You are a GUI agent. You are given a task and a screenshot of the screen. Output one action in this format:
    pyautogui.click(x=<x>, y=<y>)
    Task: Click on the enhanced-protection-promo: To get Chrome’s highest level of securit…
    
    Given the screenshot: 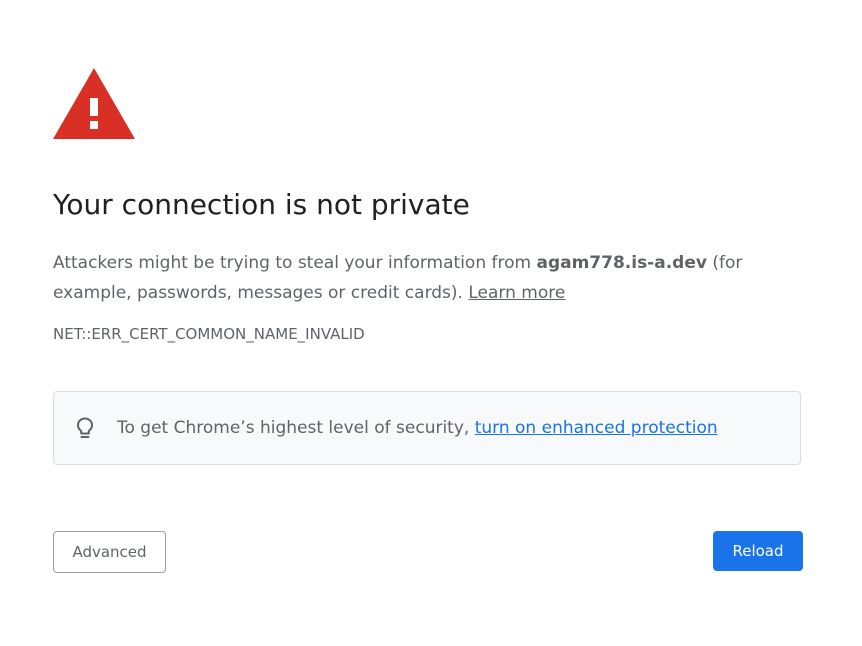 What is the action you would take?
    pyautogui.click(x=427, y=428)
    